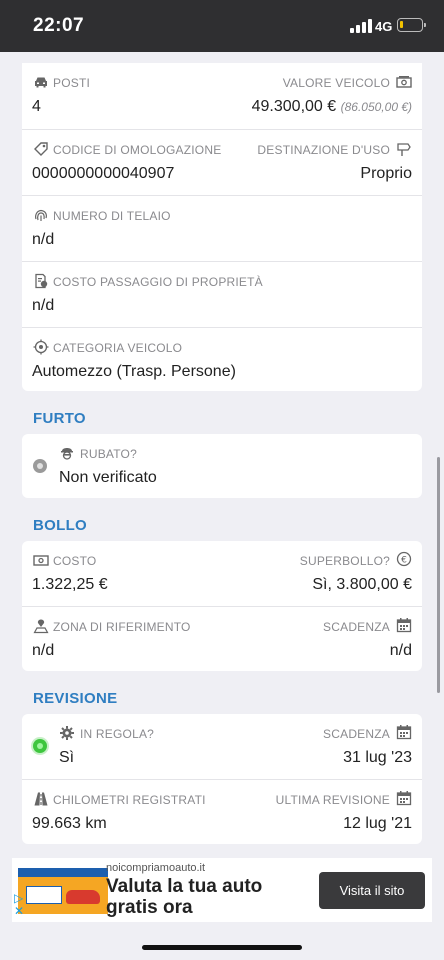  I want to click on destinazione-uso-label: DESTINAZIONE D'USO, so click(323, 150).